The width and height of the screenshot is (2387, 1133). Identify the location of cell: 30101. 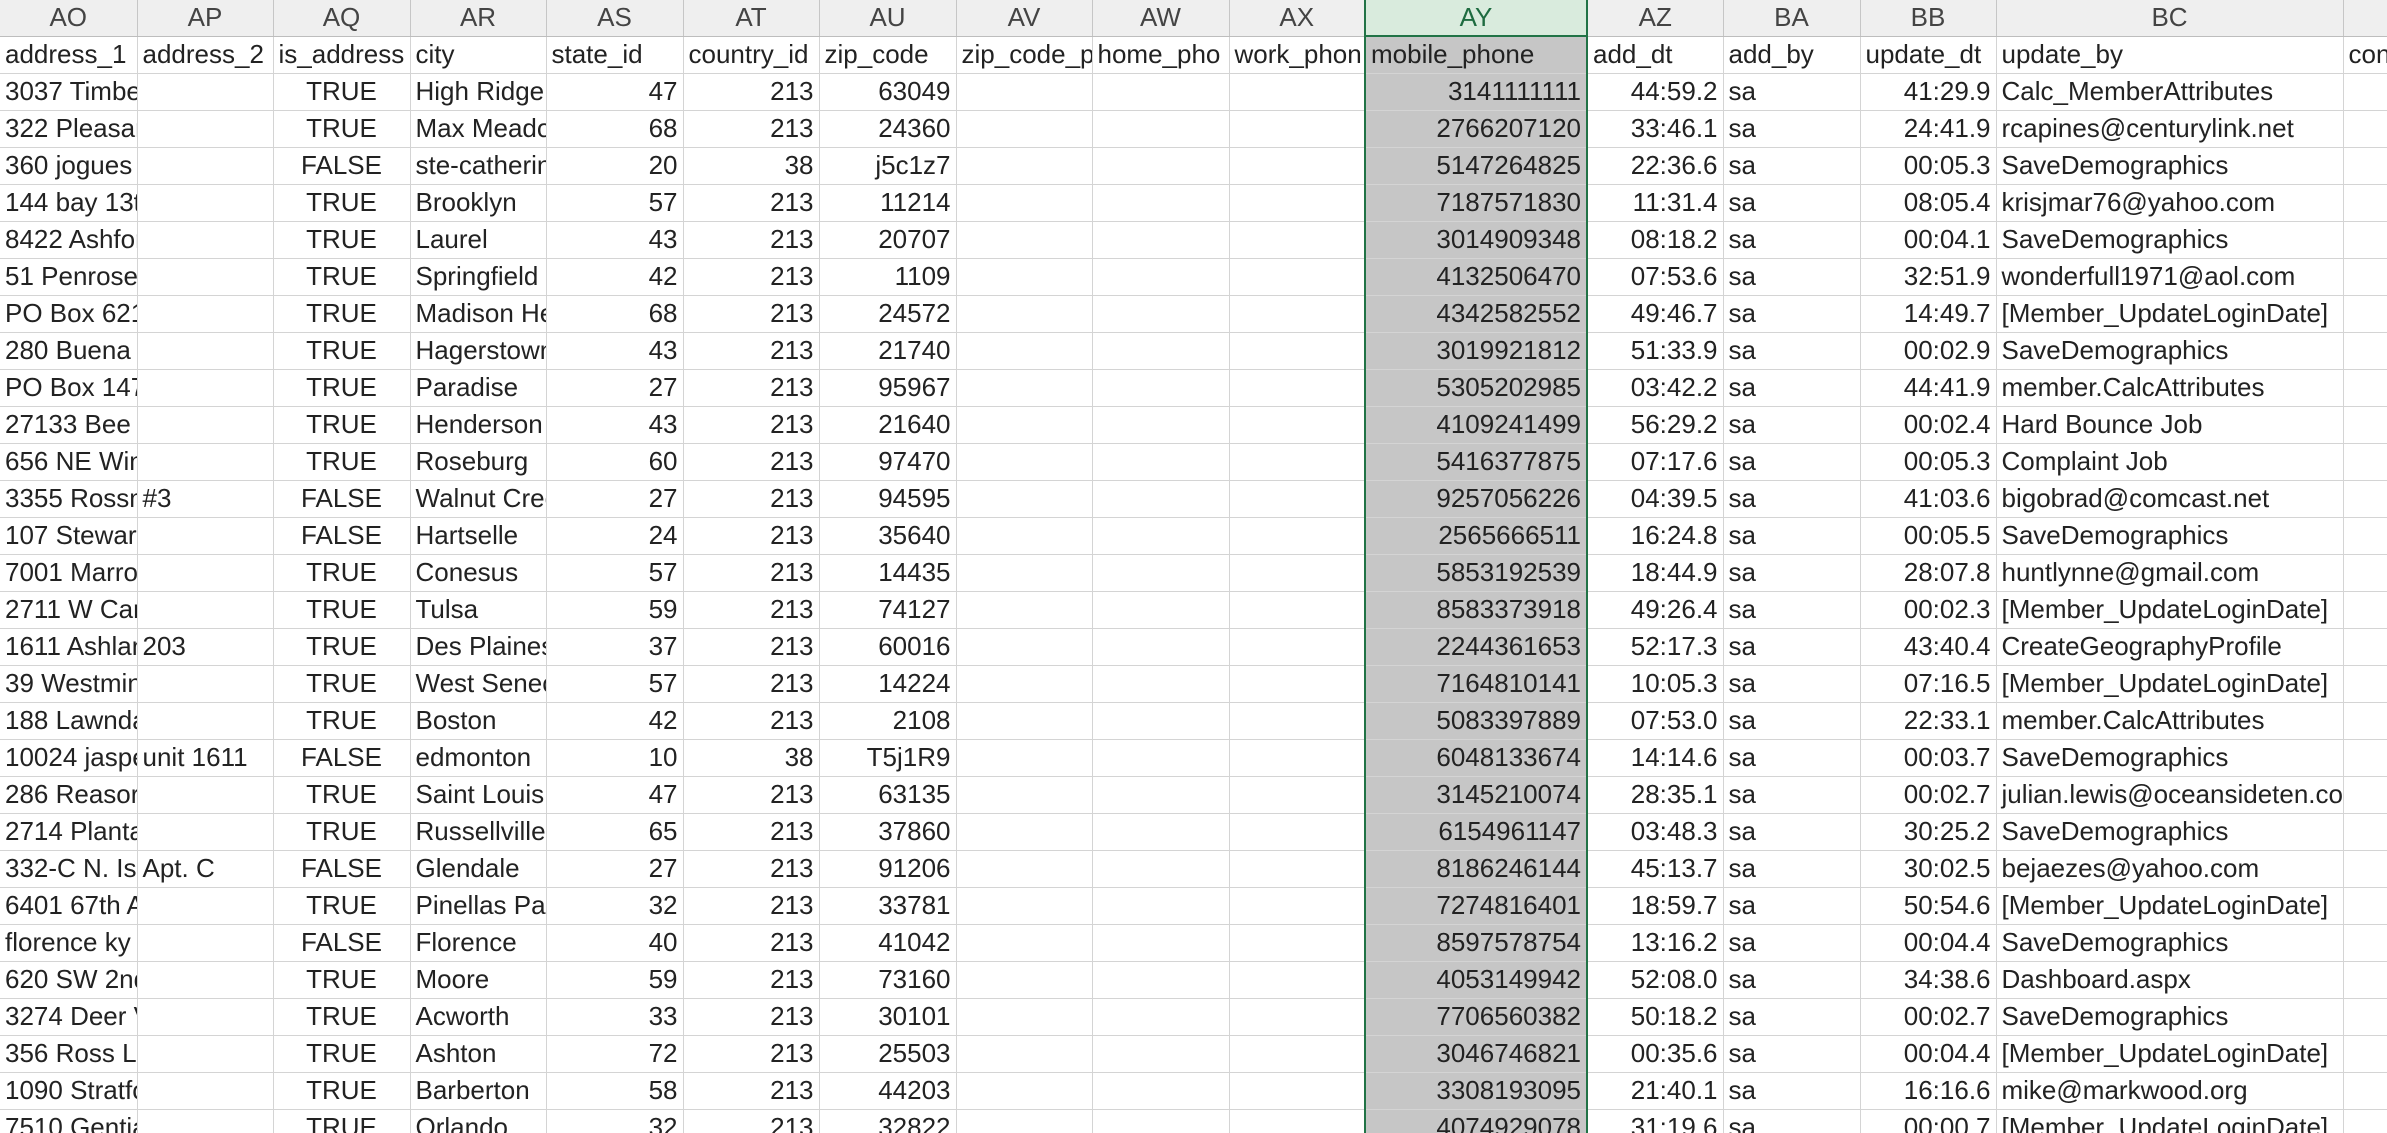
(888, 1017).